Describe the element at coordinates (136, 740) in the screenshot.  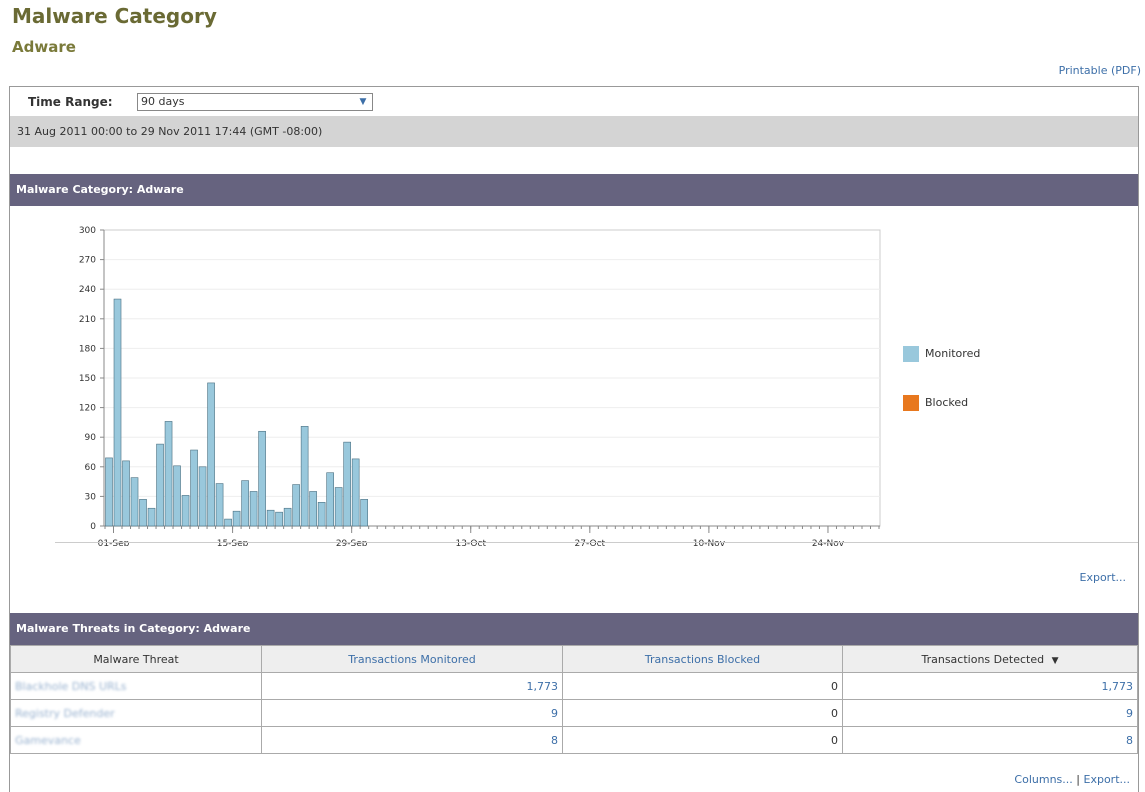
I see `threat-name-link: Gamevance` at that location.